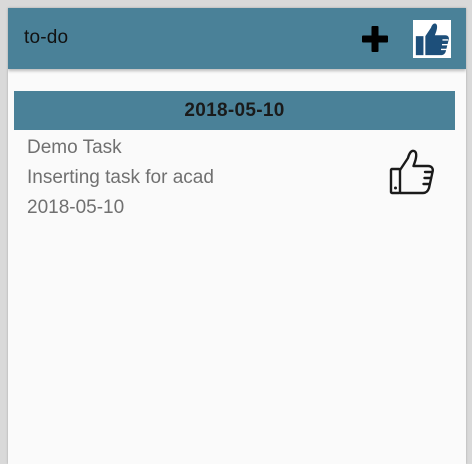 Image resolution: width=472 pixels, height=464 pixels. I want to click on app-bar: to-do, so click(237, 38).